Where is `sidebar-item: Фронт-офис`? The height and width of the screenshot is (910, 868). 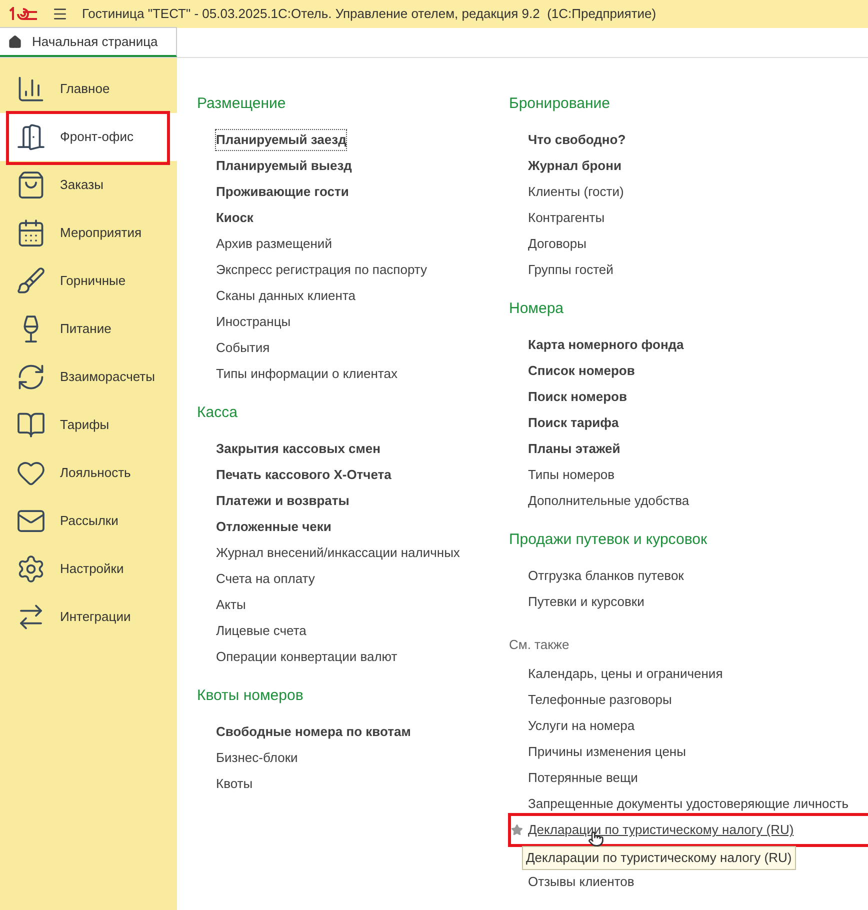 sidebar-item: Фронт-офис is located at coordinates (88, 137).